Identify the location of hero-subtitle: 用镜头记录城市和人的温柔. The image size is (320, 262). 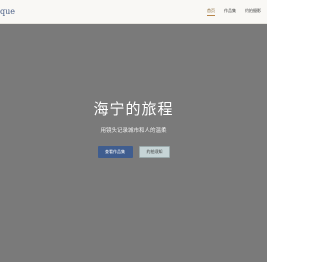
(133, 131).